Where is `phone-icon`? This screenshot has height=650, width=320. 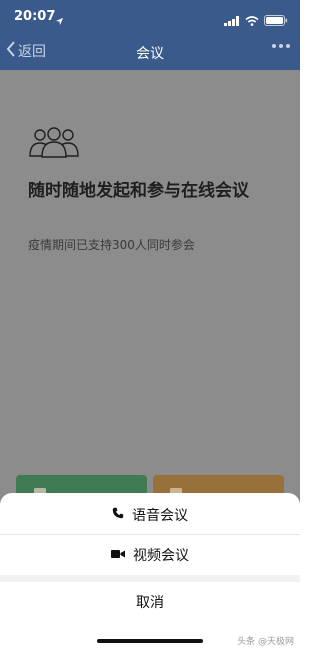
phone-icon is located at coordinates (118, 515).